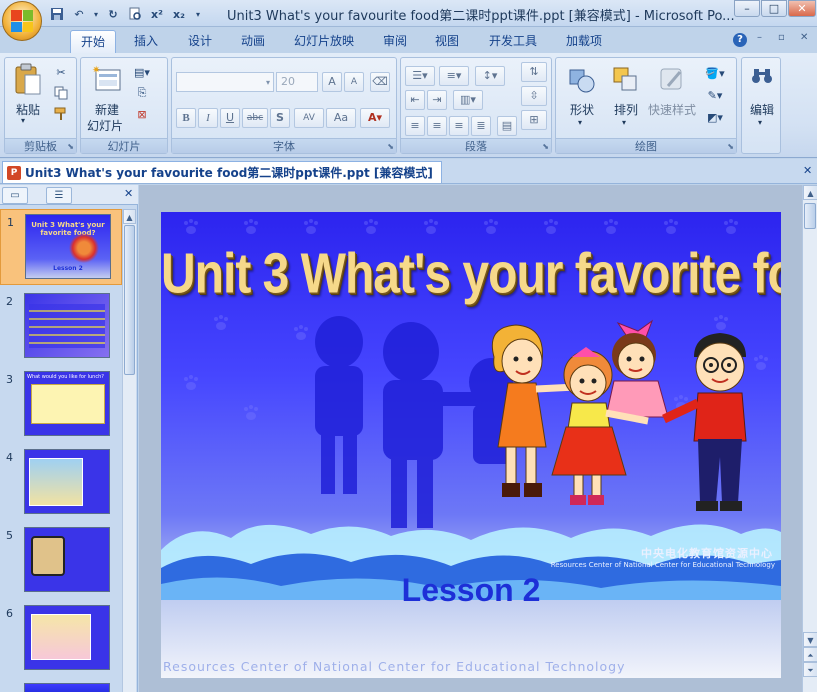  I want to click on bold-button: B, so click(186, 118).